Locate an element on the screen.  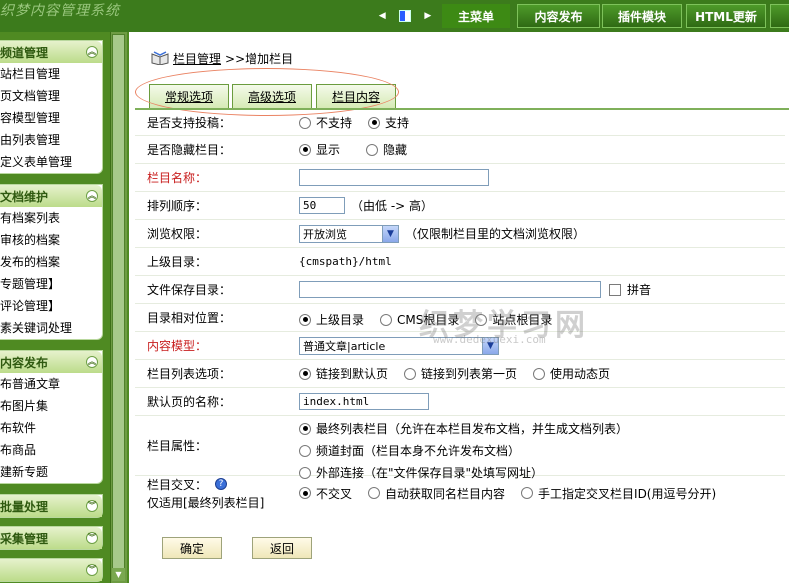
sidebar-item: 布普通文章 is located at coordinates (51, 384).